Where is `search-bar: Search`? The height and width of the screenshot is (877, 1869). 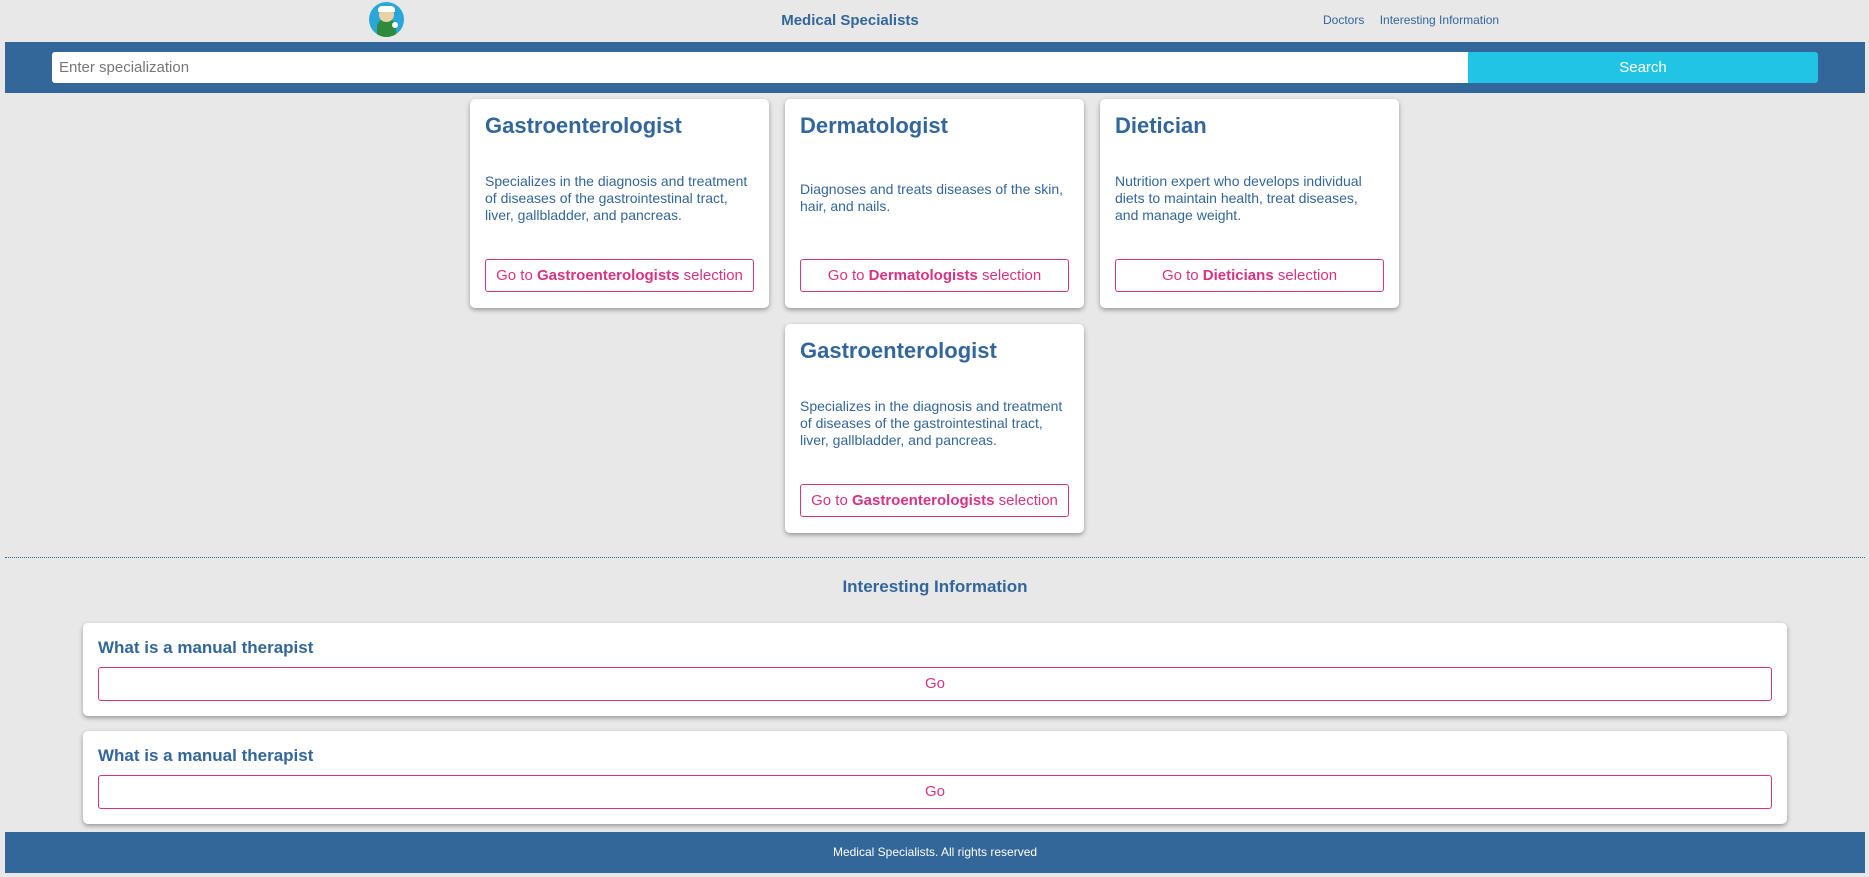 search-bar: Search is located at coordinates (935, 67).